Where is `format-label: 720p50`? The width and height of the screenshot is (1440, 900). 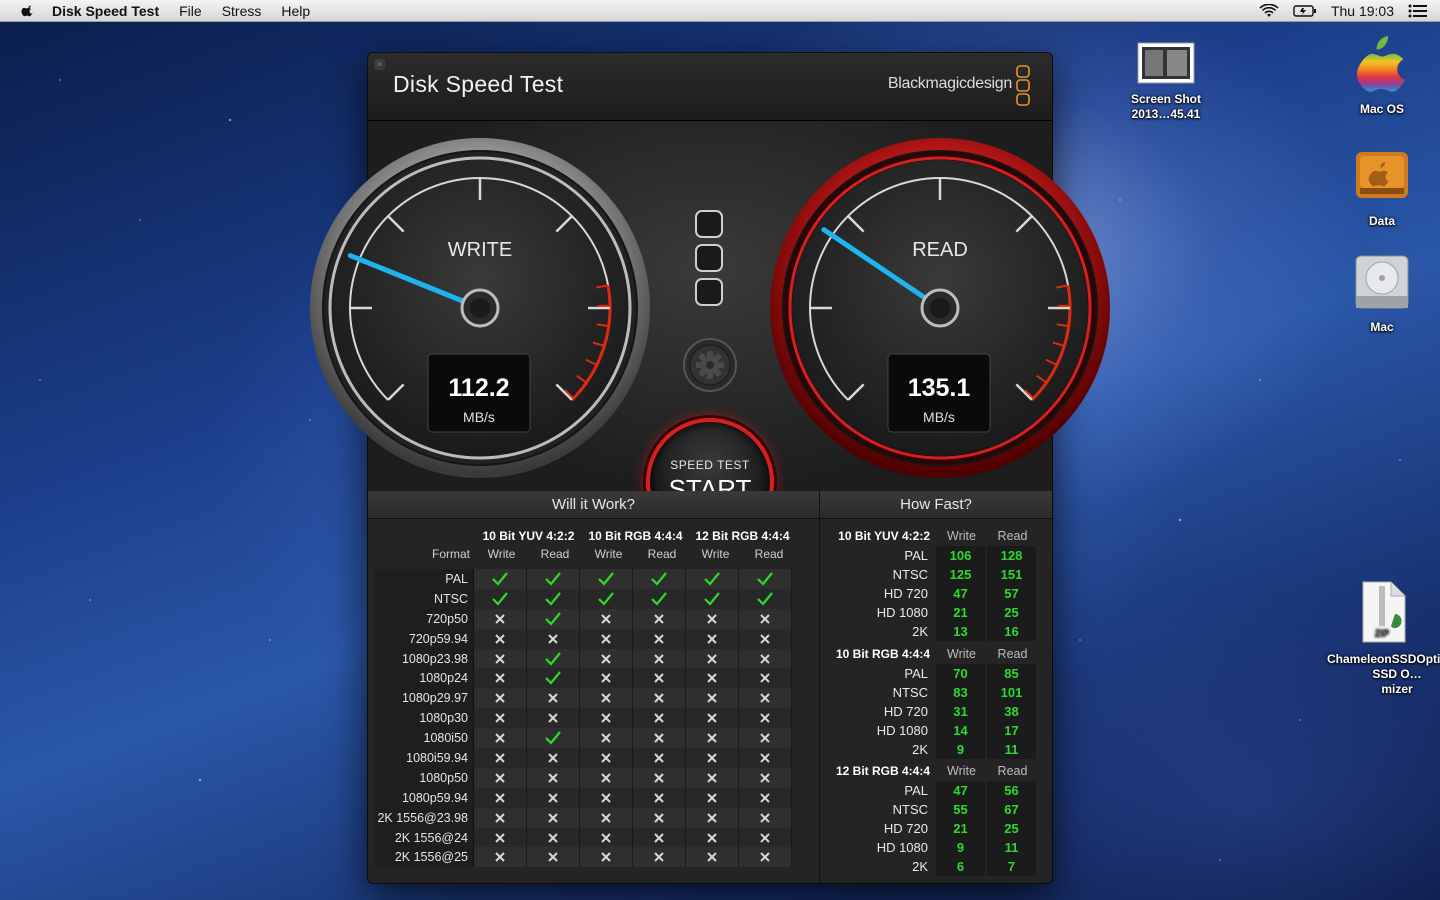
format-label: 720p50 is located at coordinates (424, 618).